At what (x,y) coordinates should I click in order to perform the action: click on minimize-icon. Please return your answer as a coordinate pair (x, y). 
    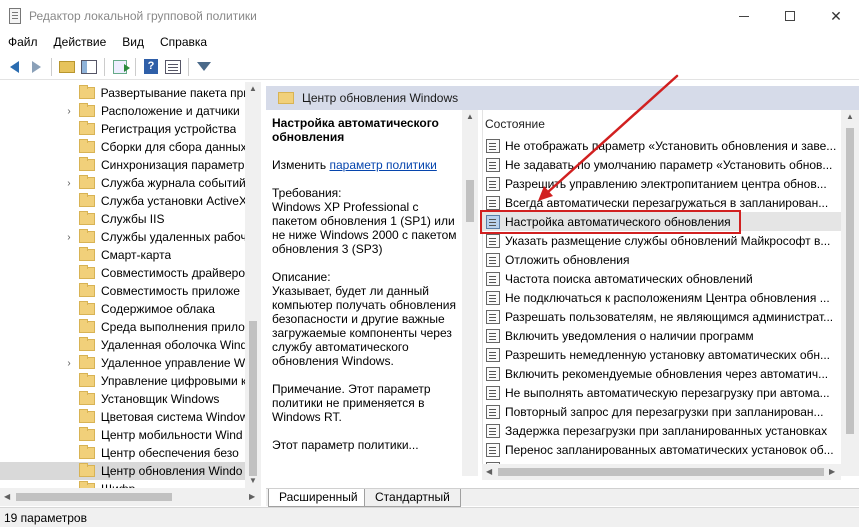
    Looking at the image, I should click on (744, 16).